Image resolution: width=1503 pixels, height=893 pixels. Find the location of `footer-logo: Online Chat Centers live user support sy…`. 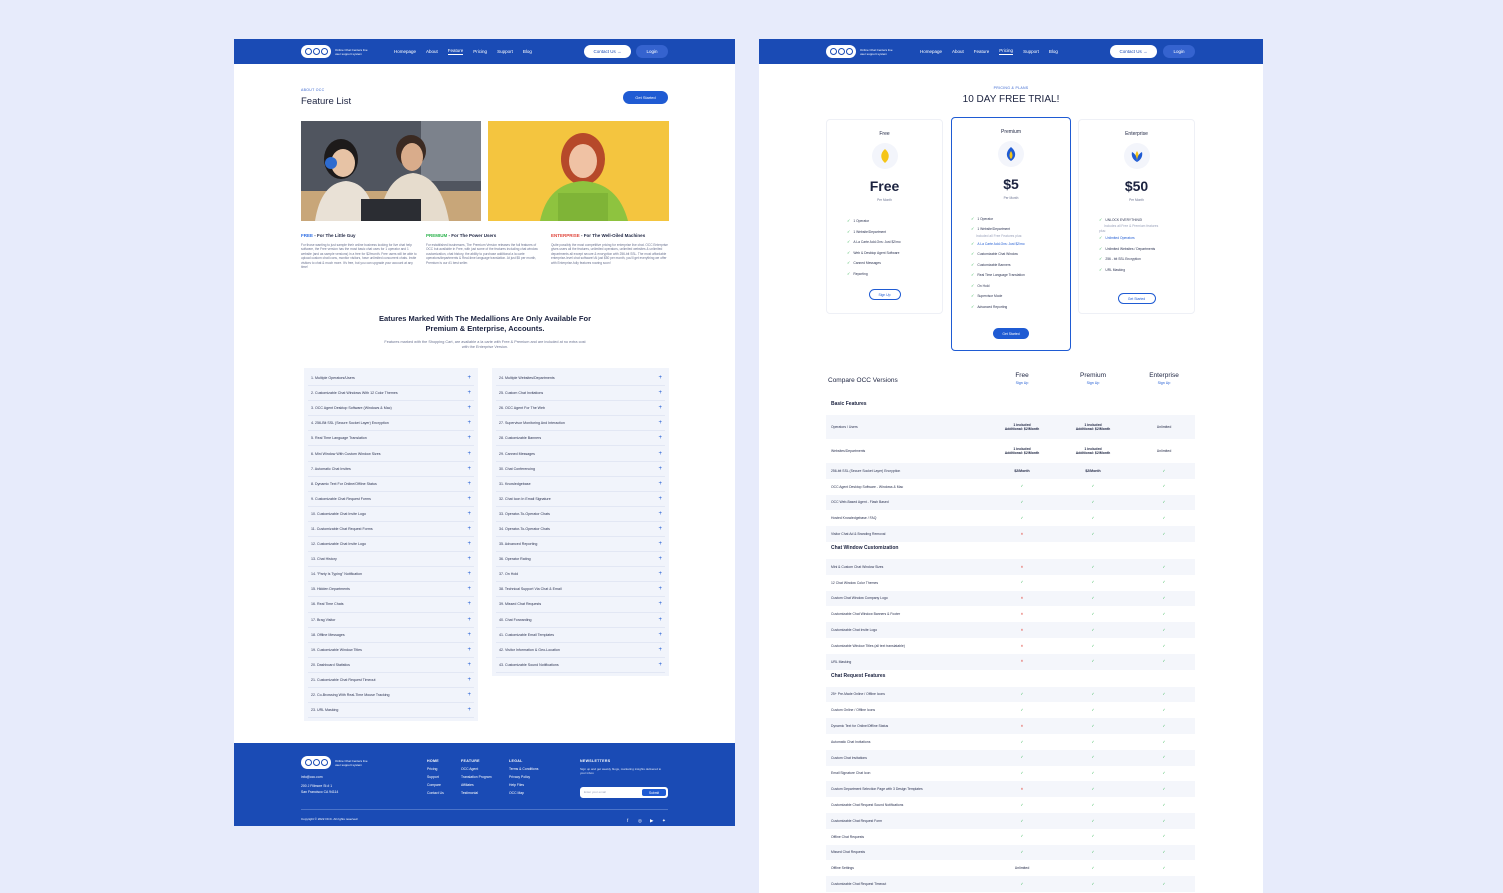

footer-logo: Online Chat Centers live user support sy… is located at coordinates (336, 762).